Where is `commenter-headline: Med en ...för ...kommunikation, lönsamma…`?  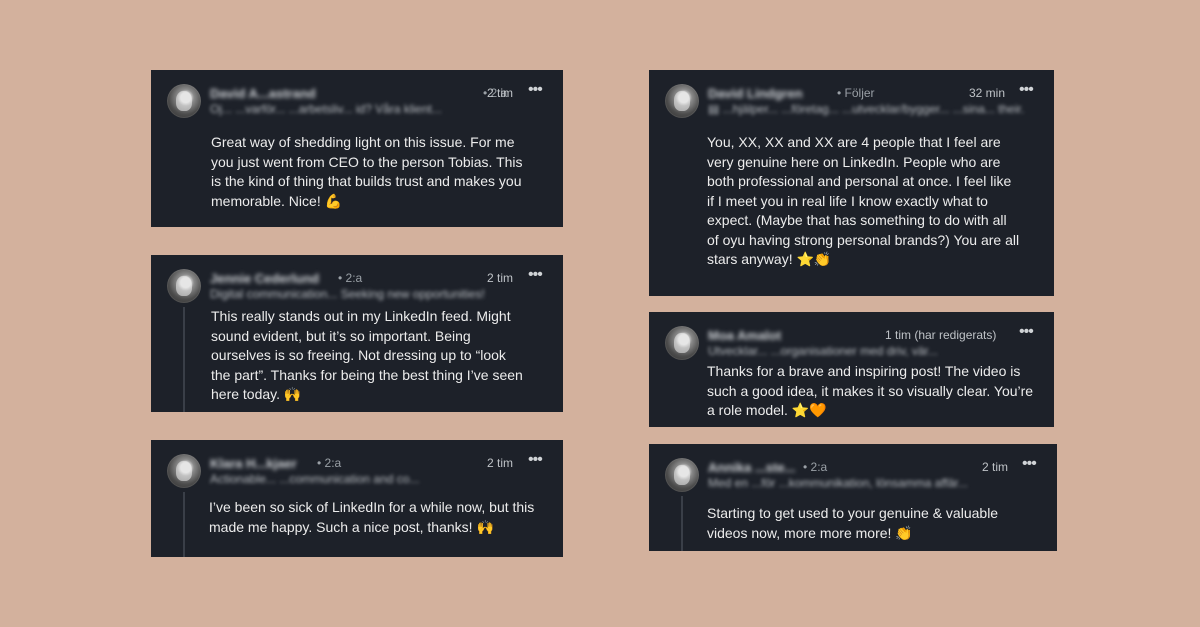 commenter-headline: Med en ...för ...kommunikation, lönsamma… is located at coordinates (838, 483).